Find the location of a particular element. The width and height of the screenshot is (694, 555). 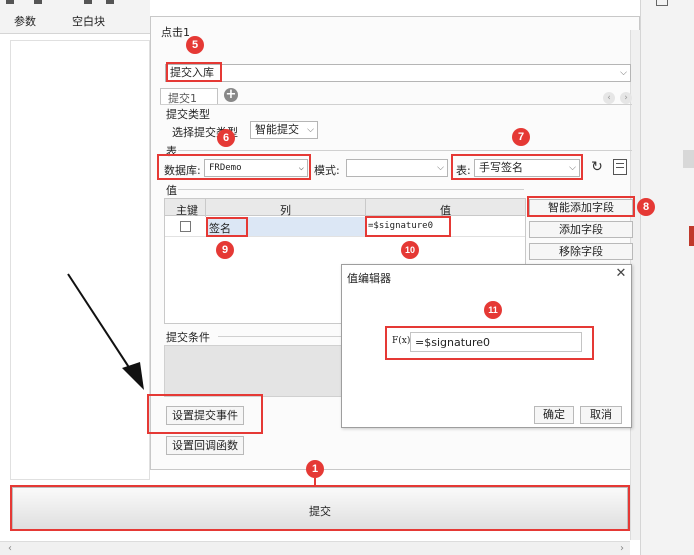

submit-button: 提交 is located at coordinates (320, 509).